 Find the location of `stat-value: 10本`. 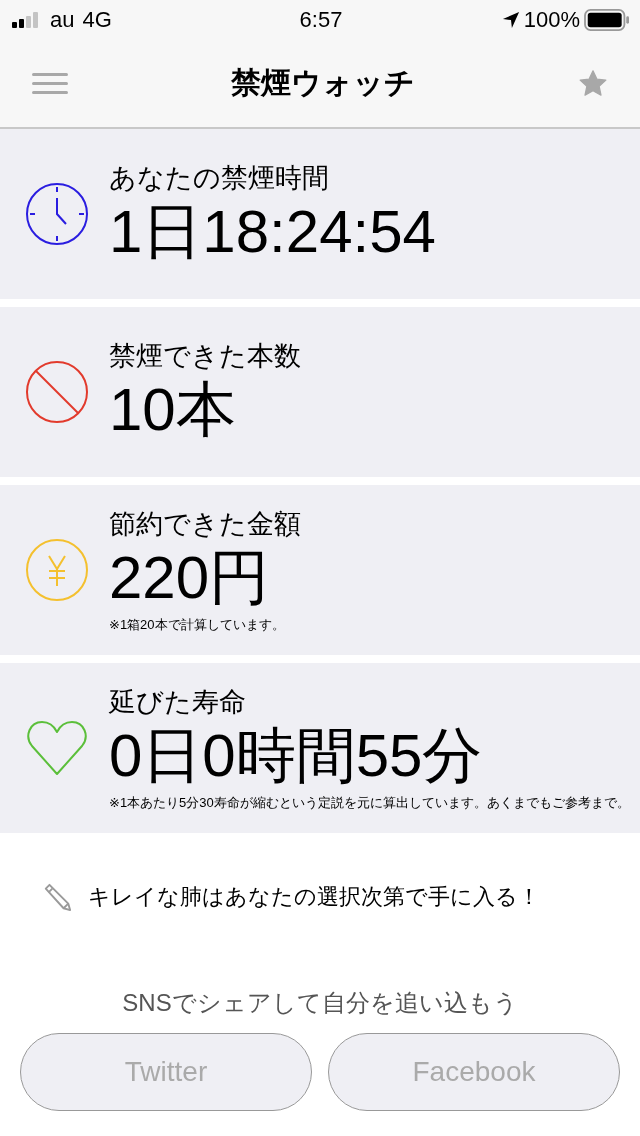

stat-value: 10本 is located at coordinates (173, 410).